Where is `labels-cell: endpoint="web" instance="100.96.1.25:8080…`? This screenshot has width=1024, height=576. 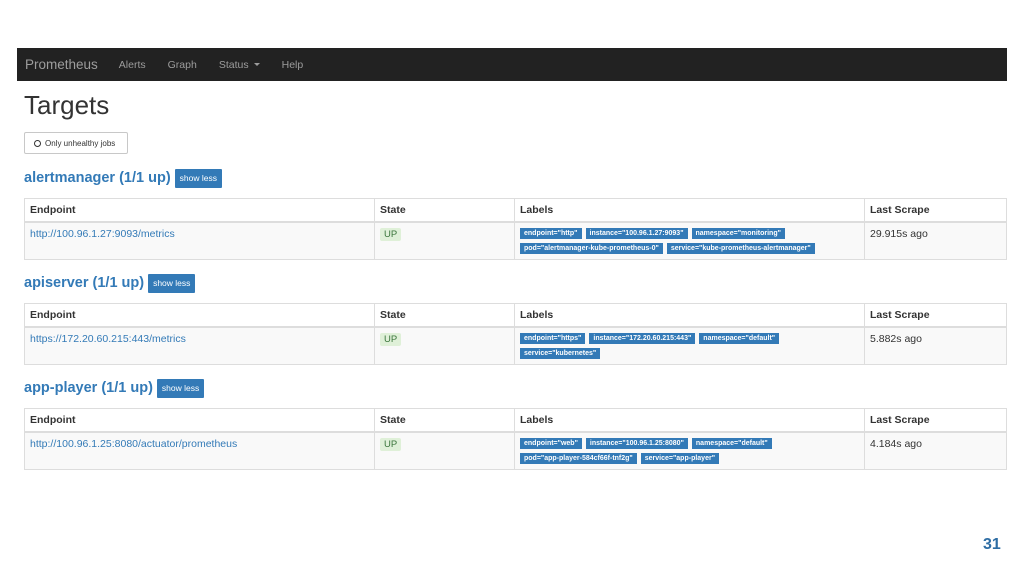 labels-cell: endpoint="web" instance="100.96.1.25:8080… is located at coordinates (689, 450).